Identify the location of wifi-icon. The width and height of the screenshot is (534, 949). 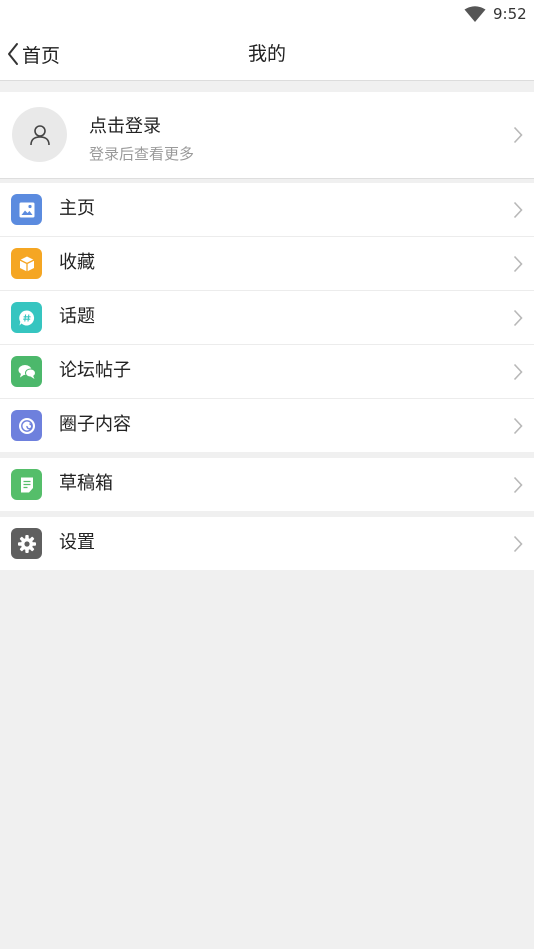
(475, 14).